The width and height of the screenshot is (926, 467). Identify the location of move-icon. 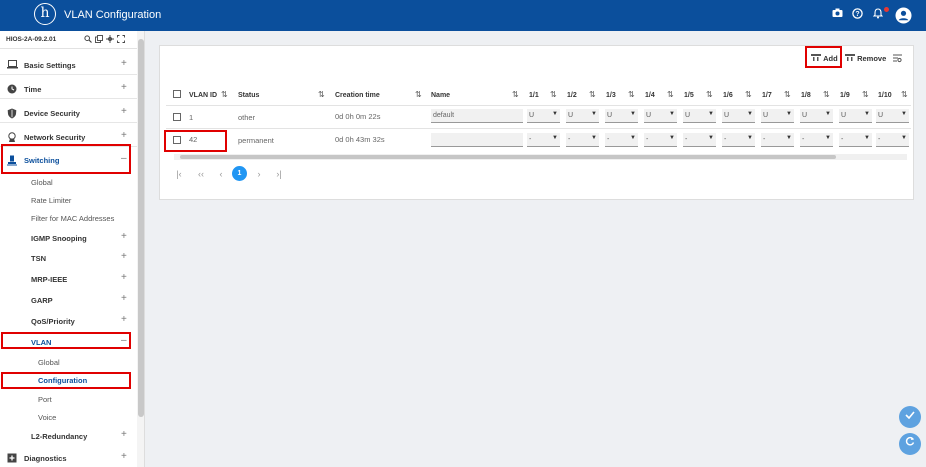
(110, 40).